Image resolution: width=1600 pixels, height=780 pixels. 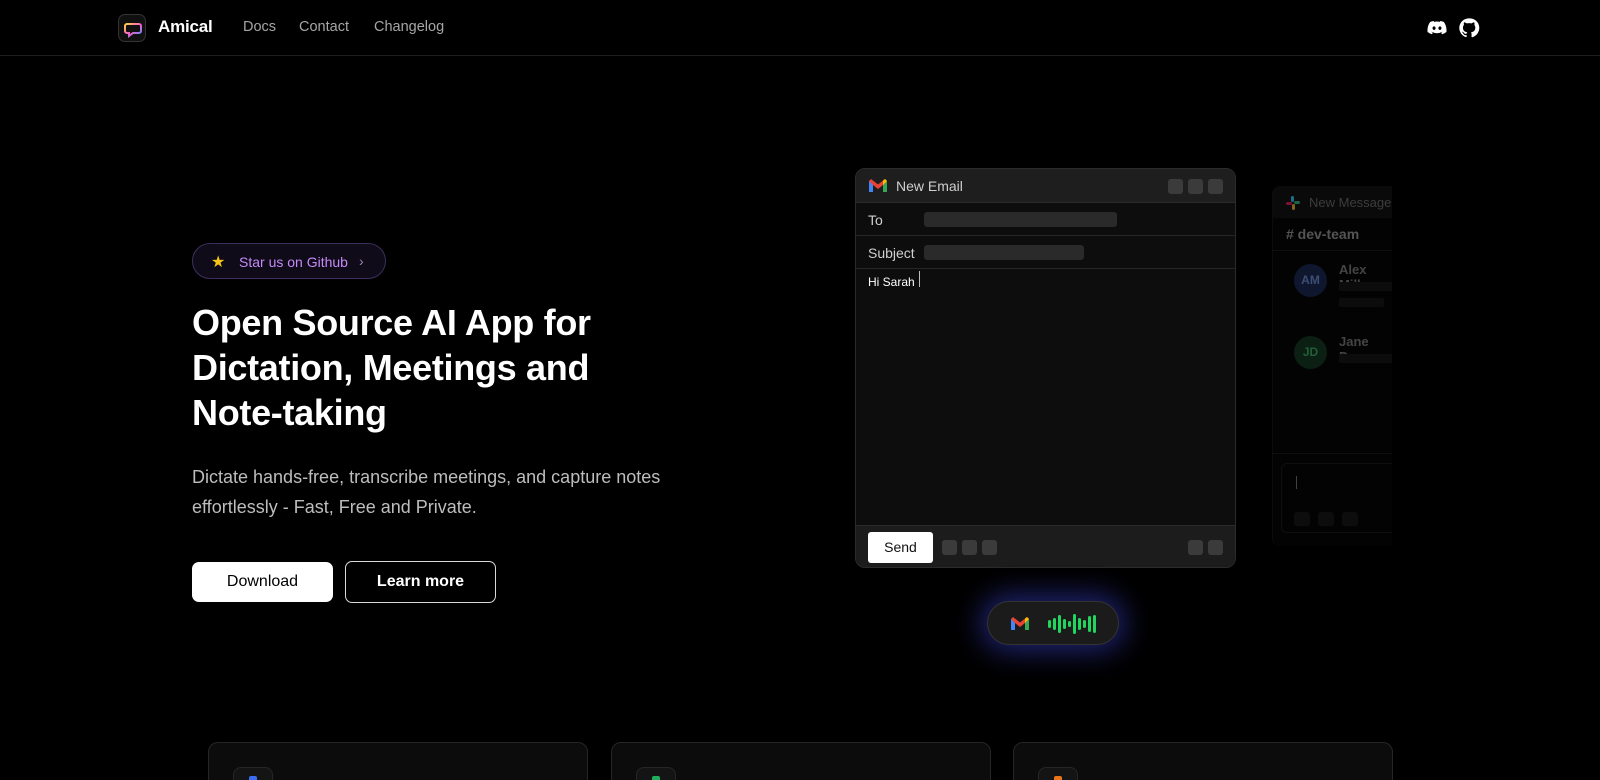 What do you see at coordinates (989, 547) in the screenshot?
I see `emoji-button` at bounding box center [989, 547].